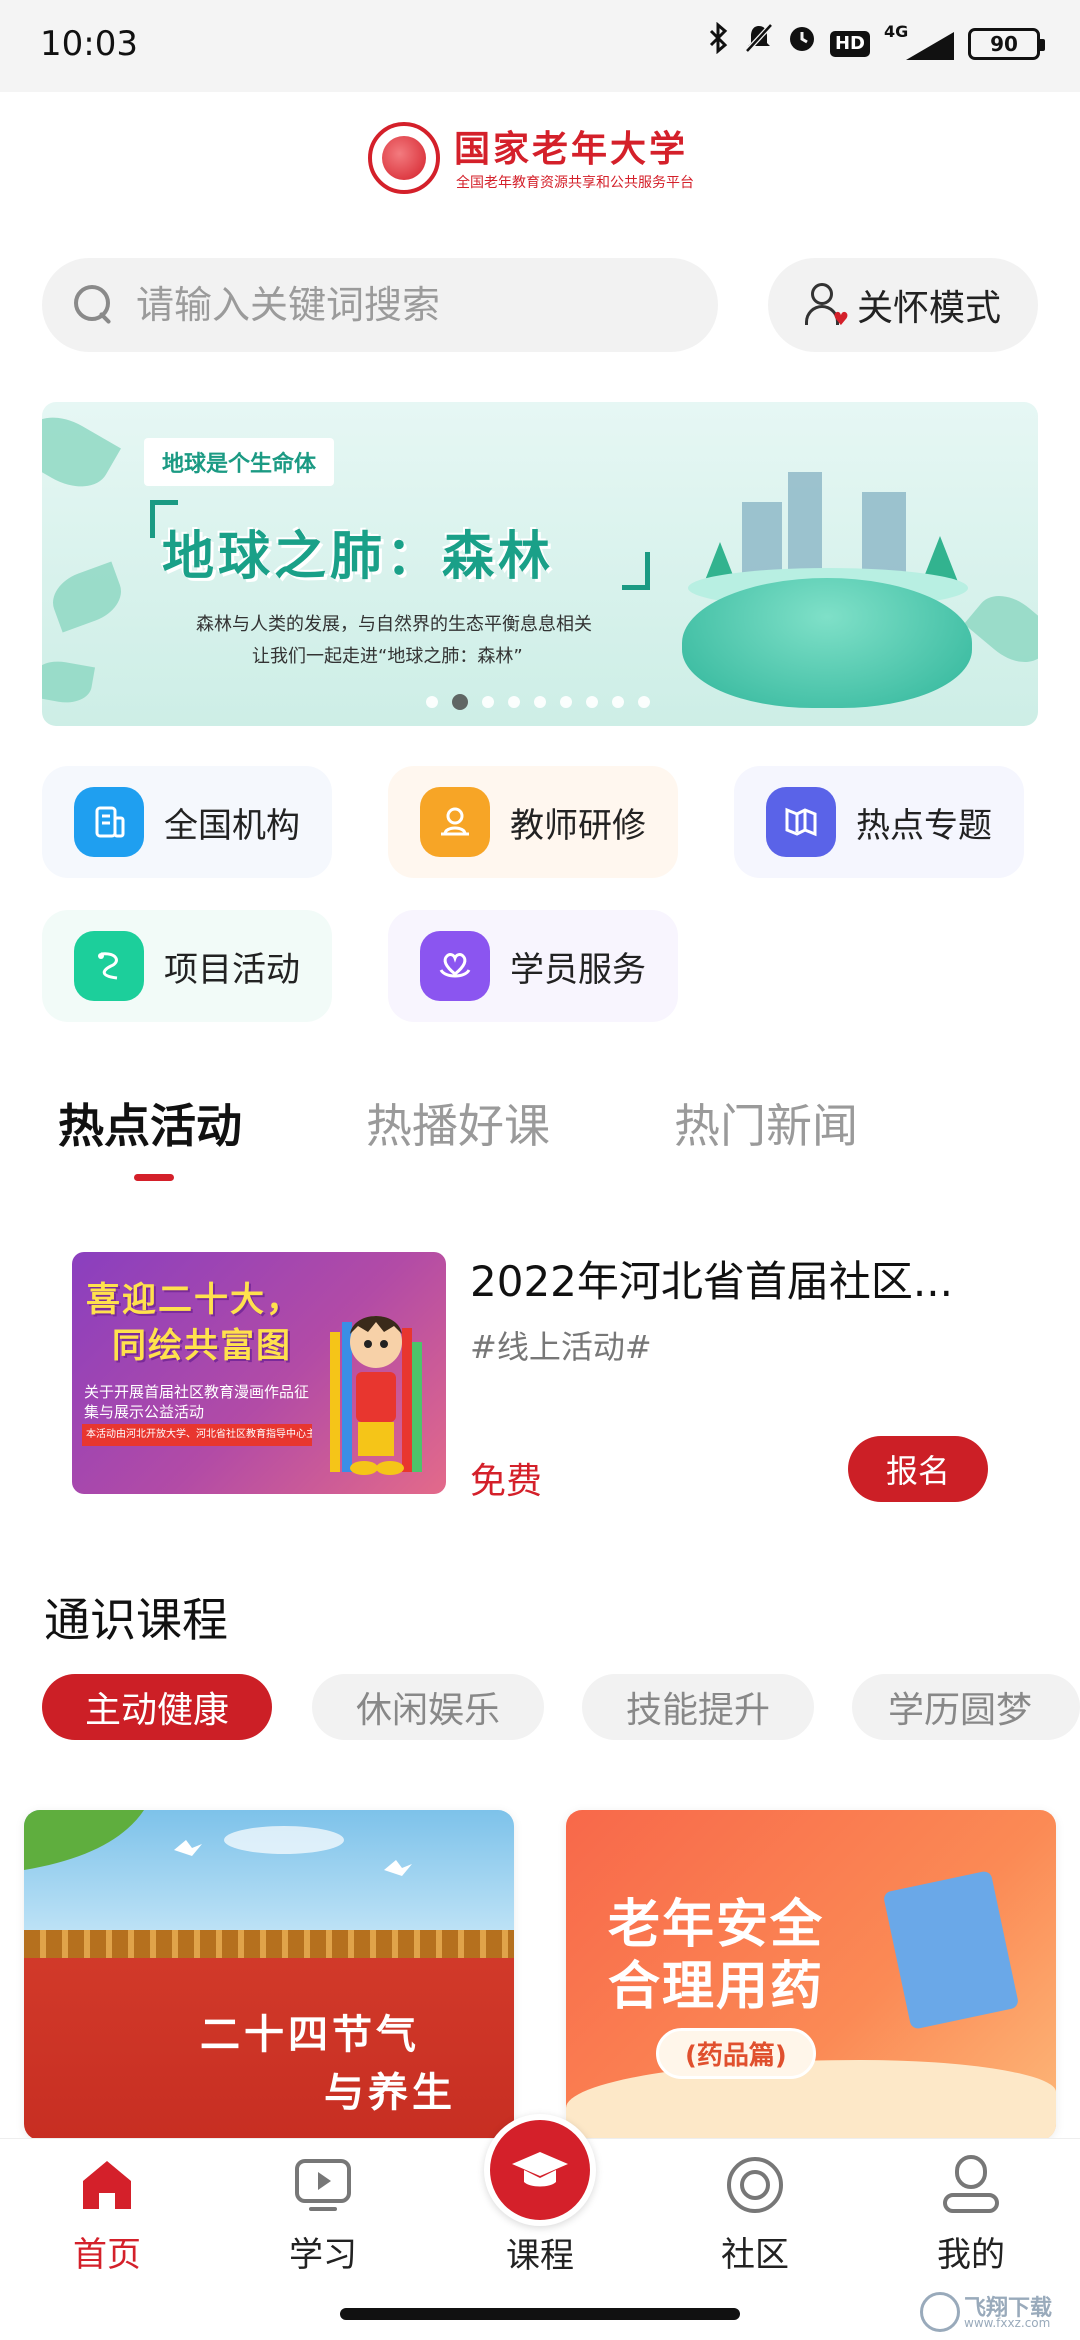 The height and width of the screenshot is (2340, 1080). What do you see at coordinates (575, 183) in the screenshot?
I see `logo-subtitle: 全国老年教育资源共享和公共服务平台` at bounding box center [575, 183].